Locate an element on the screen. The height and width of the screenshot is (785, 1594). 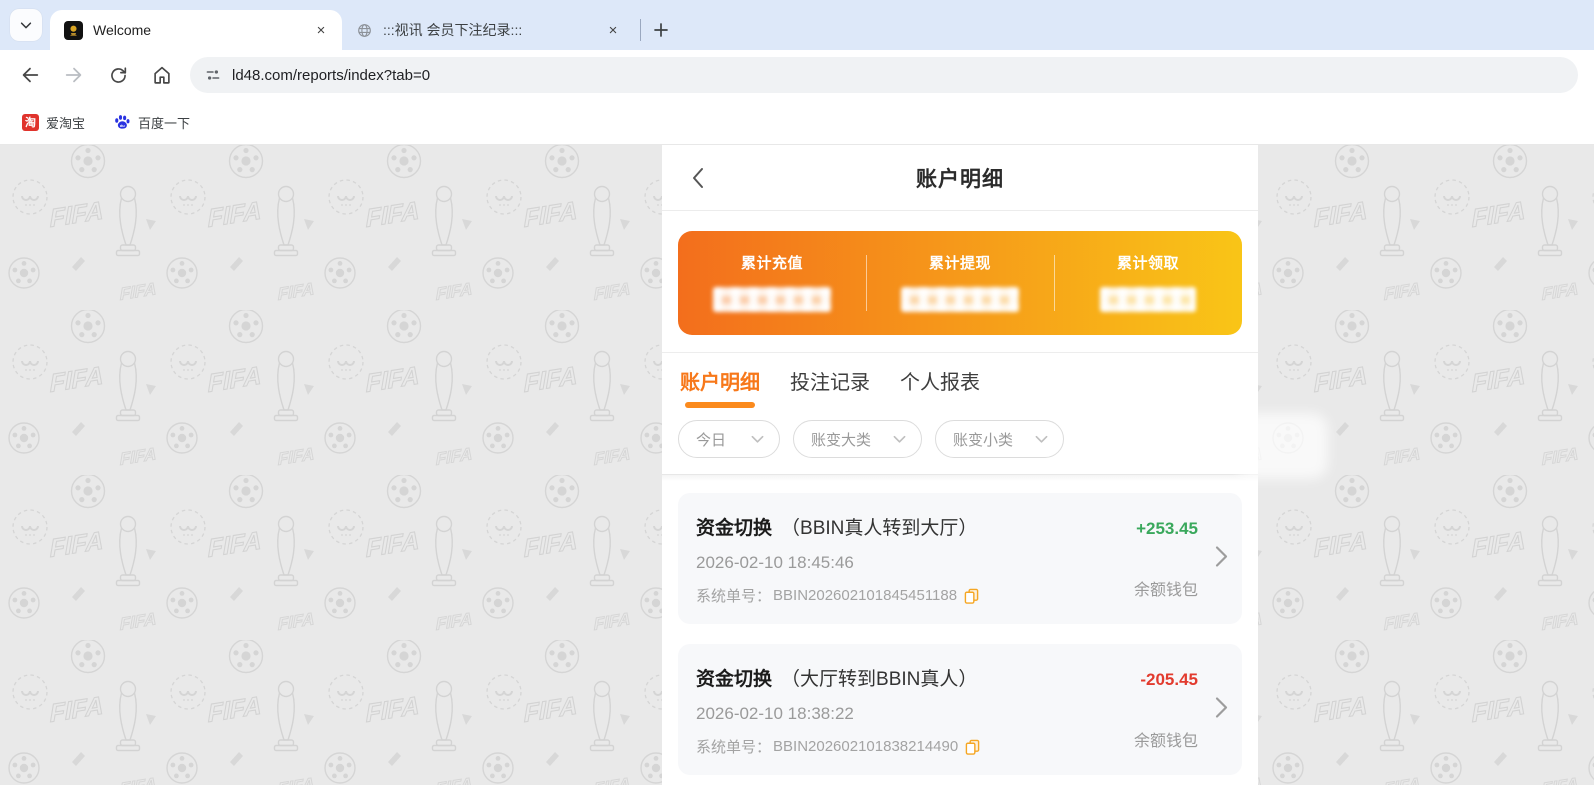
globe-icon is located at coordinates (364, 30).